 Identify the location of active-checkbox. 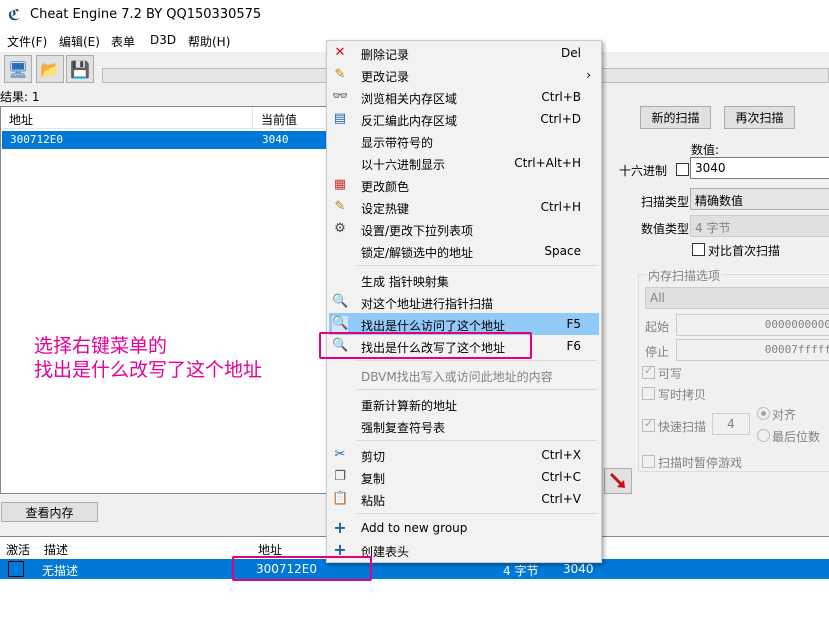
(16, 569).